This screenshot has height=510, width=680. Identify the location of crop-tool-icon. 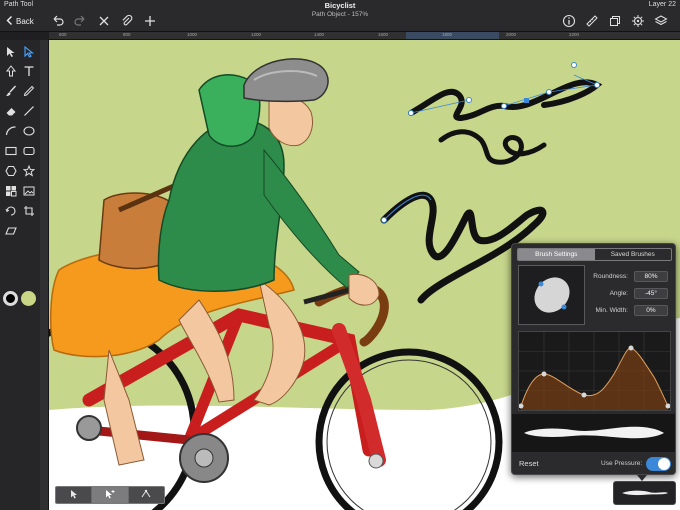
(29, 211).